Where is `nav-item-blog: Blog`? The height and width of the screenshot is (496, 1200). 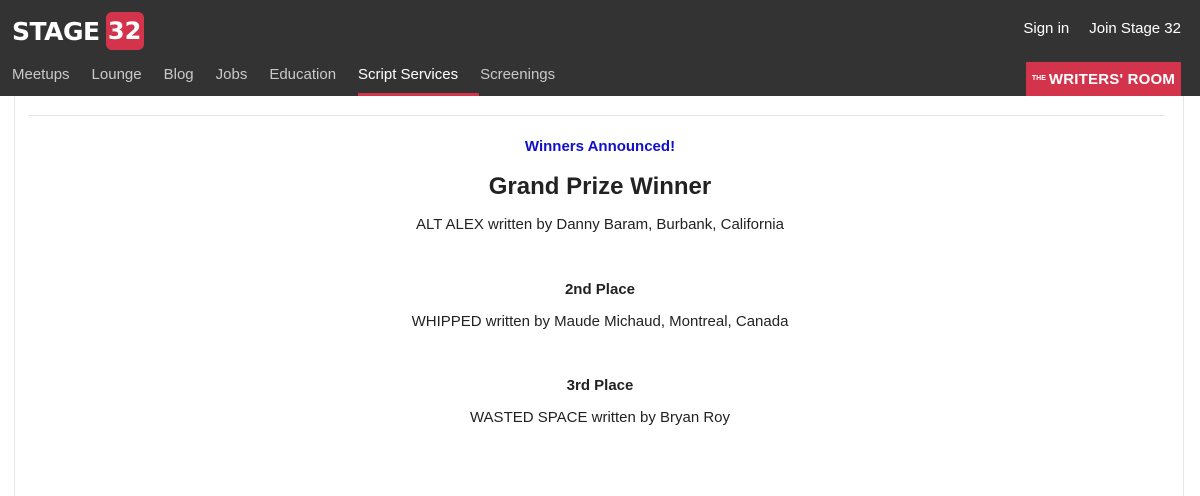
nav-item-blog: Blog is located at coordinates (179, 81).